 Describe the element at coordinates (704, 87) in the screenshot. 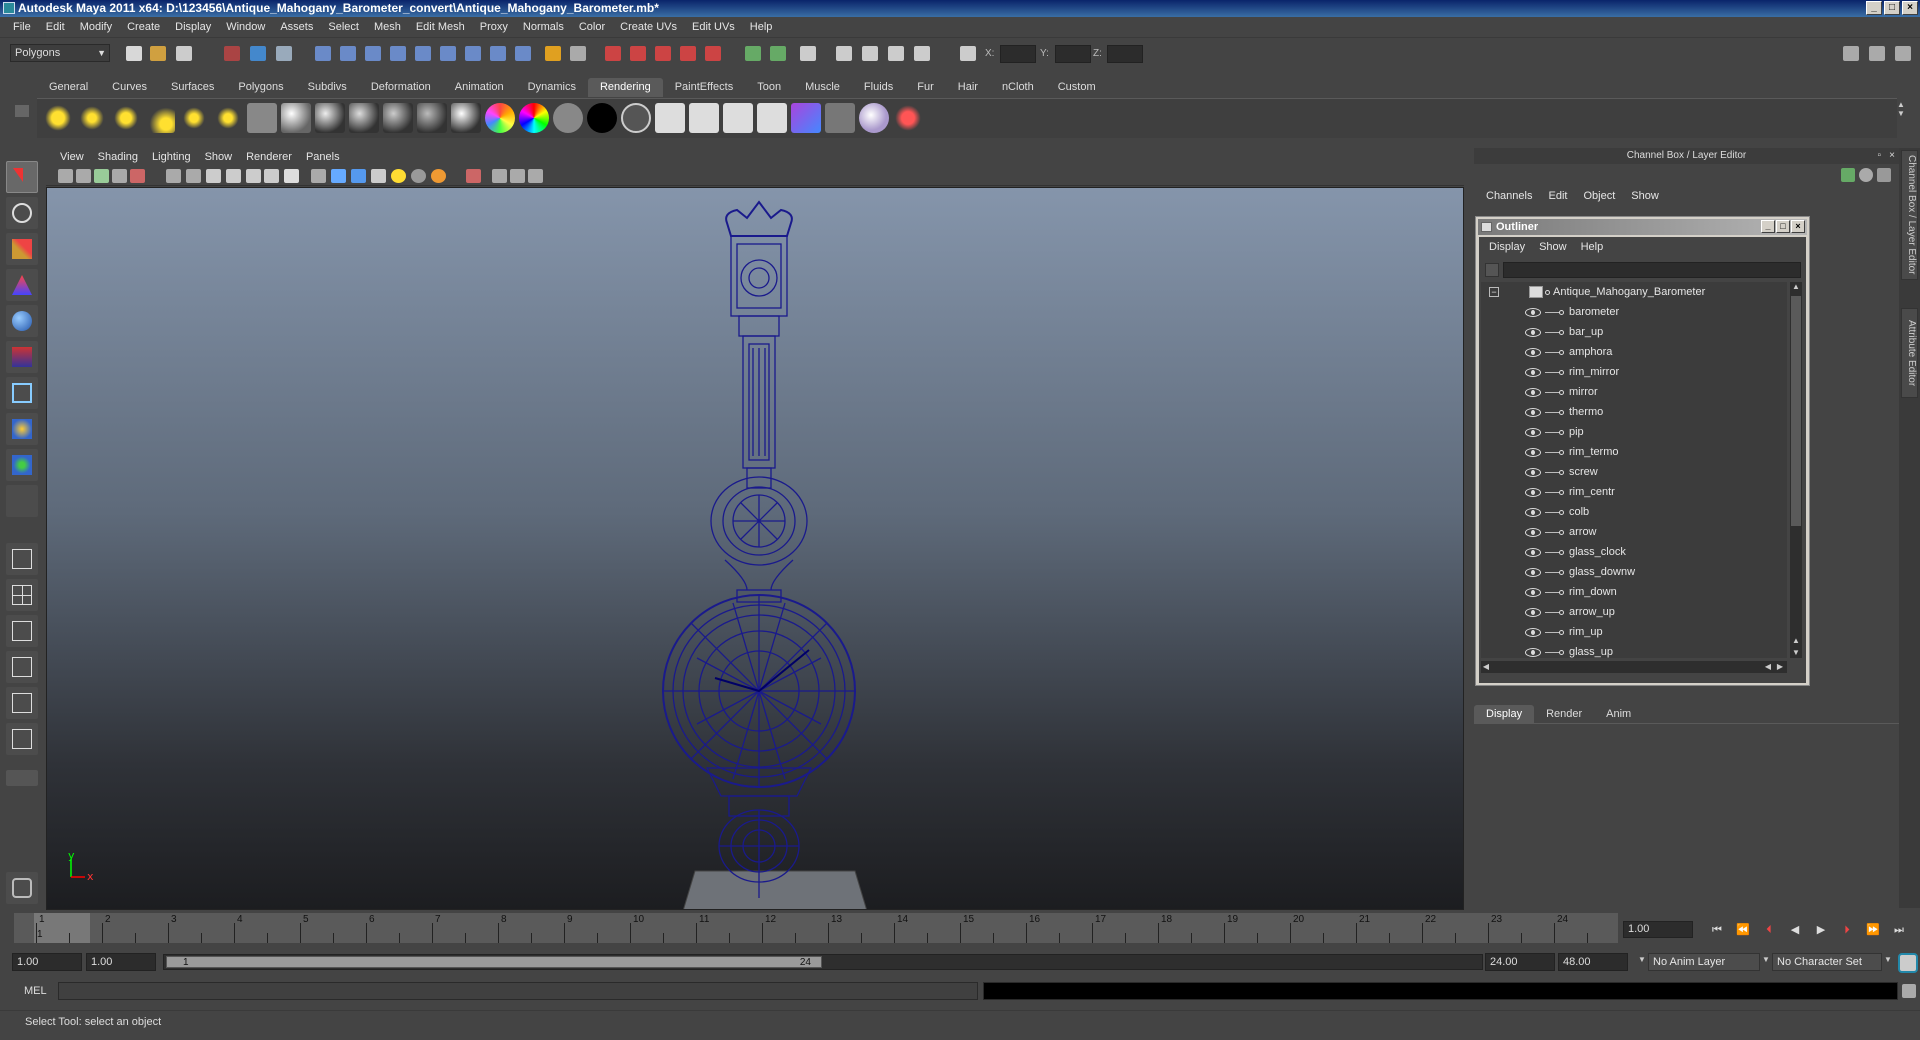

I see `shelf-tab-painteffects: PaintEffects` at that location.